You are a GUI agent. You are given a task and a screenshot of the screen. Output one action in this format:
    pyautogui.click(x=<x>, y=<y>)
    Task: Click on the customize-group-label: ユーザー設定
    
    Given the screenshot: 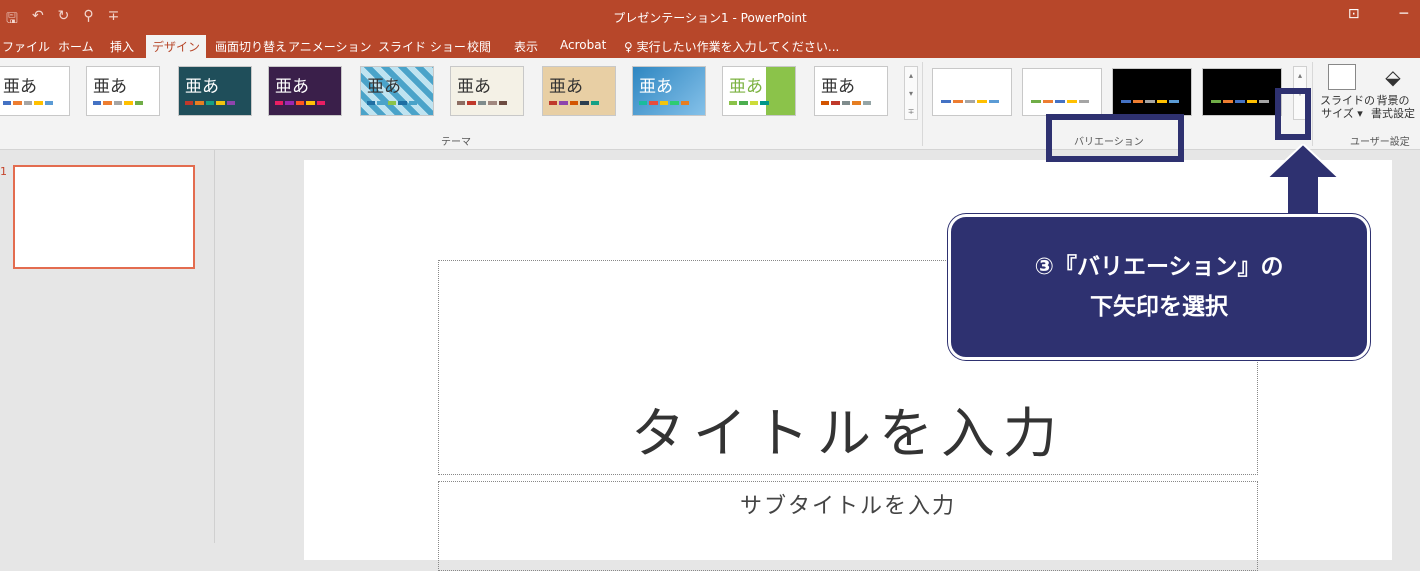 What is the action you would take?
    pyautogui.click(x=1380, y=142)
    